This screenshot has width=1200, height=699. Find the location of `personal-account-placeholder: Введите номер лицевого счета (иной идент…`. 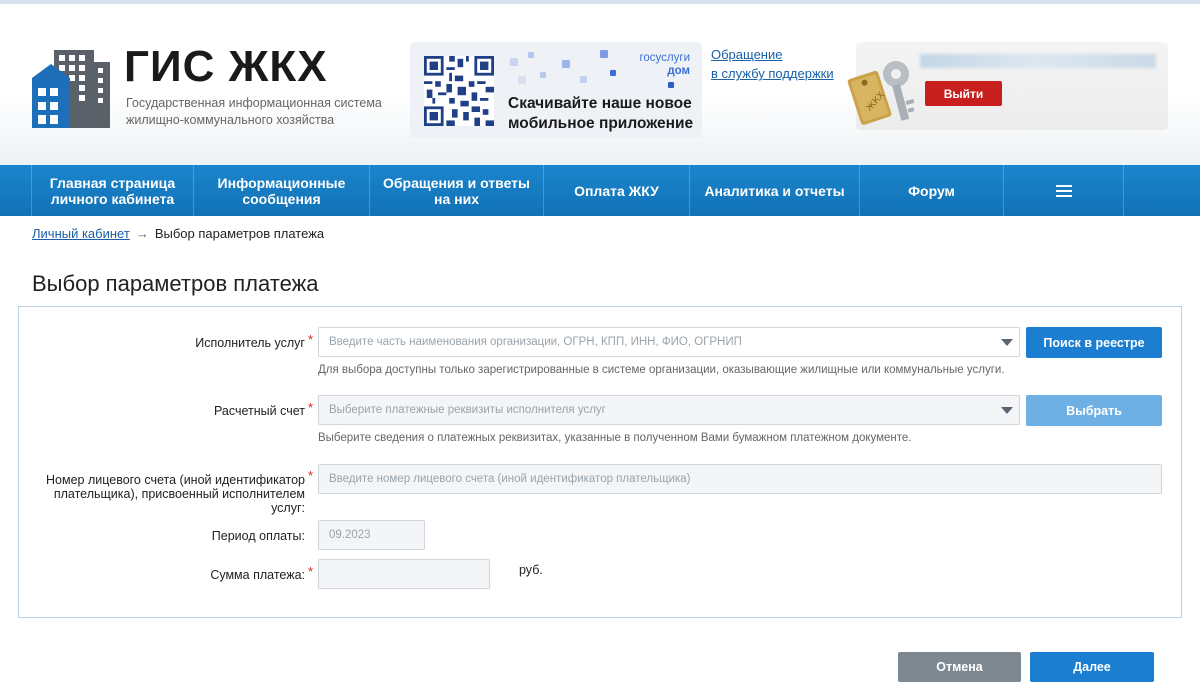

personal-account-placeholder: Введите номер лицевого счета (иной идент… is located at coordinates (510, 479).